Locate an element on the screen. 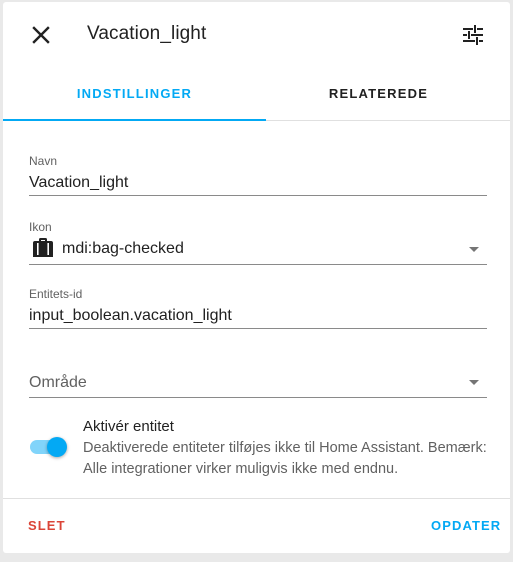  toggle-knob is located at coordinates (57, 447).